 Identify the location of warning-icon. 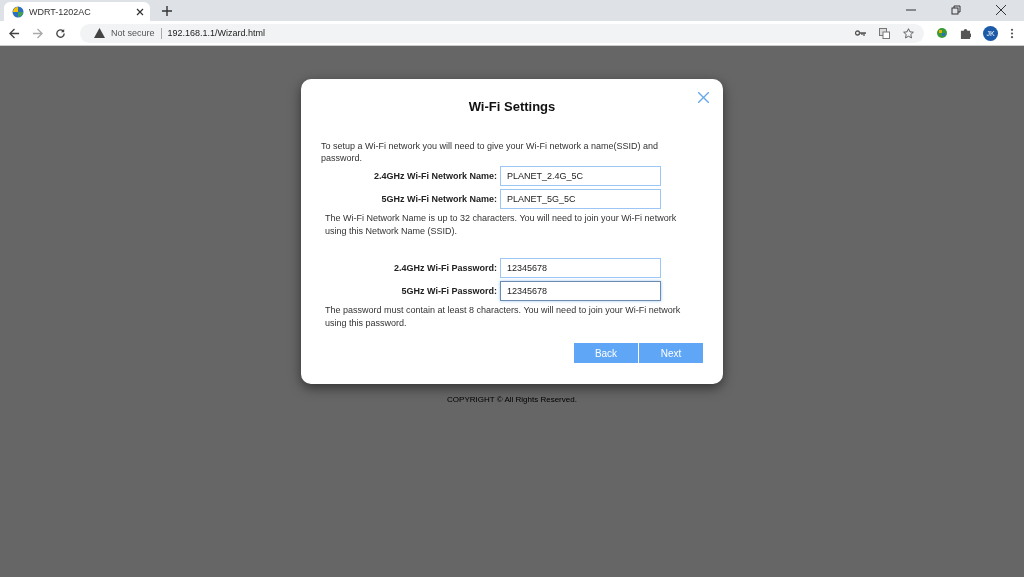
(99, 33).